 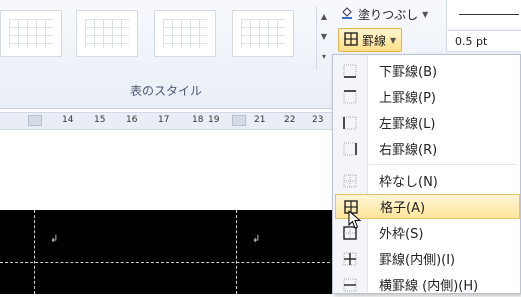 What do you see at coordinates (408, 150) in the screenshot?
I see `menu-item-label: 右罫線(R)` at bounding box center [408, 150].